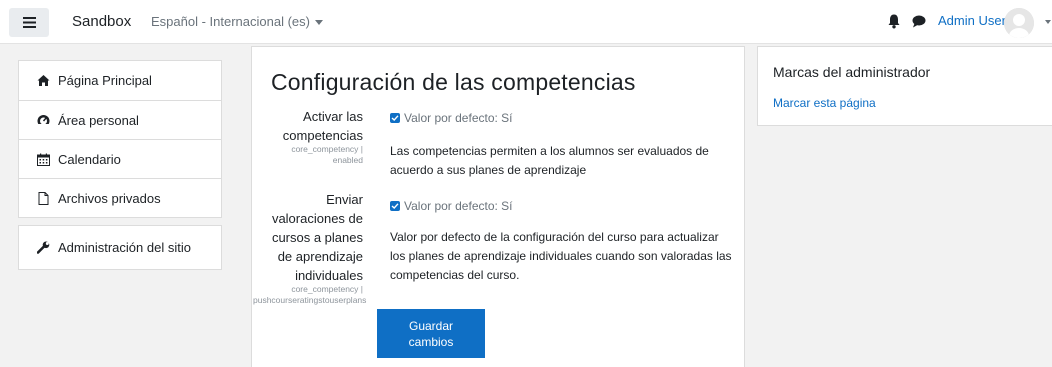 This screenshot has height=367, width=1052. I want to click on nav-item-dashboard: Área personal, so click(120, 119).